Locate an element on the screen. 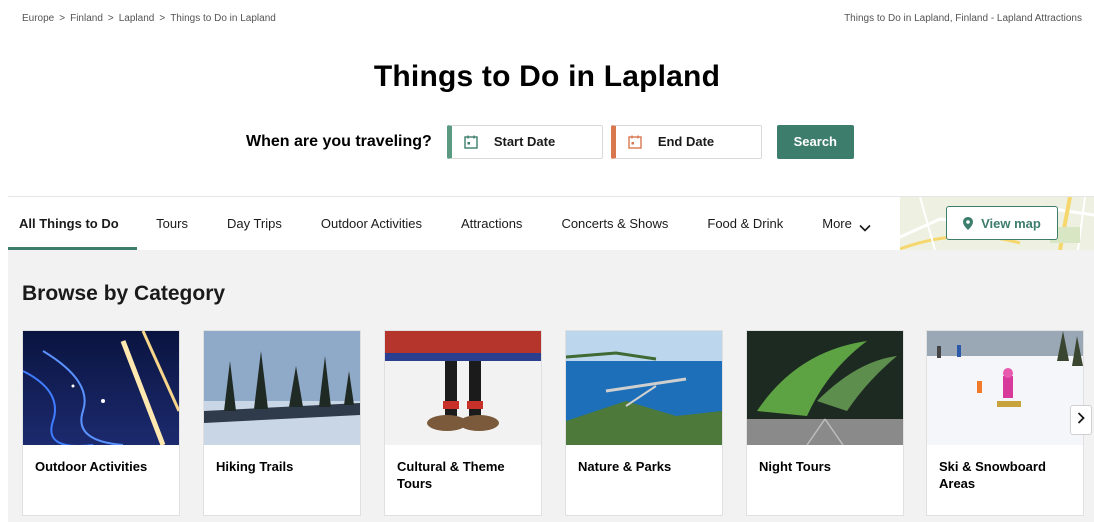  category-card-nature-parks: Nature & Parks is located at coordinates (644, 423).